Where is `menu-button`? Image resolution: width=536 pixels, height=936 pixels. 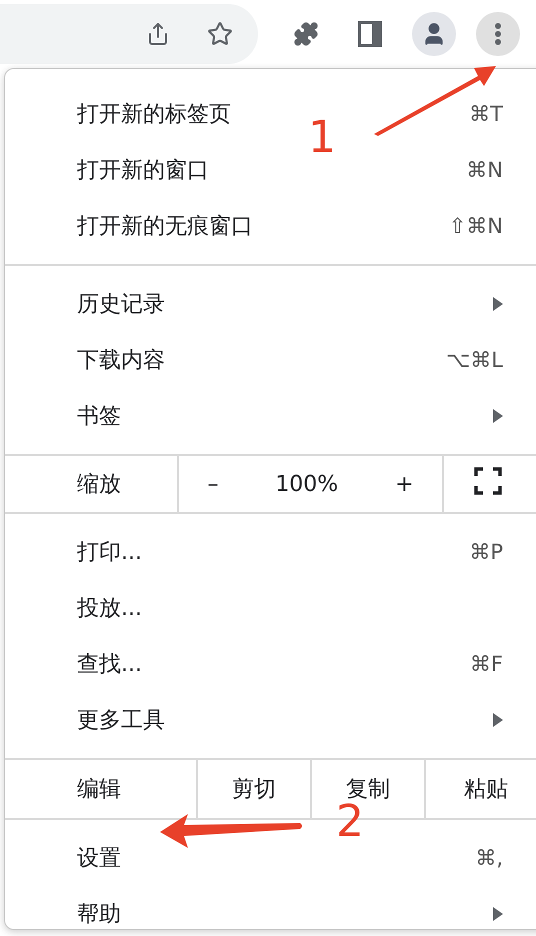 menu-button is located at coordinates (498, 34).